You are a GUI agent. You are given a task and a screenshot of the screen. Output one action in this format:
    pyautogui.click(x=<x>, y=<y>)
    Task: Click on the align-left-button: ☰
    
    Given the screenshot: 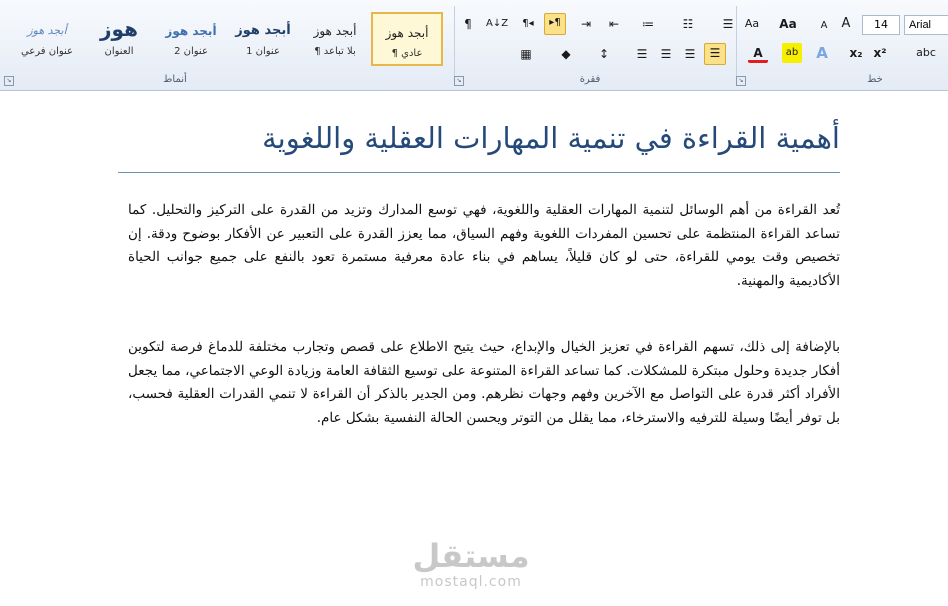 What is the action you would take?
    pyautogui.click(x=666, y=54)
    